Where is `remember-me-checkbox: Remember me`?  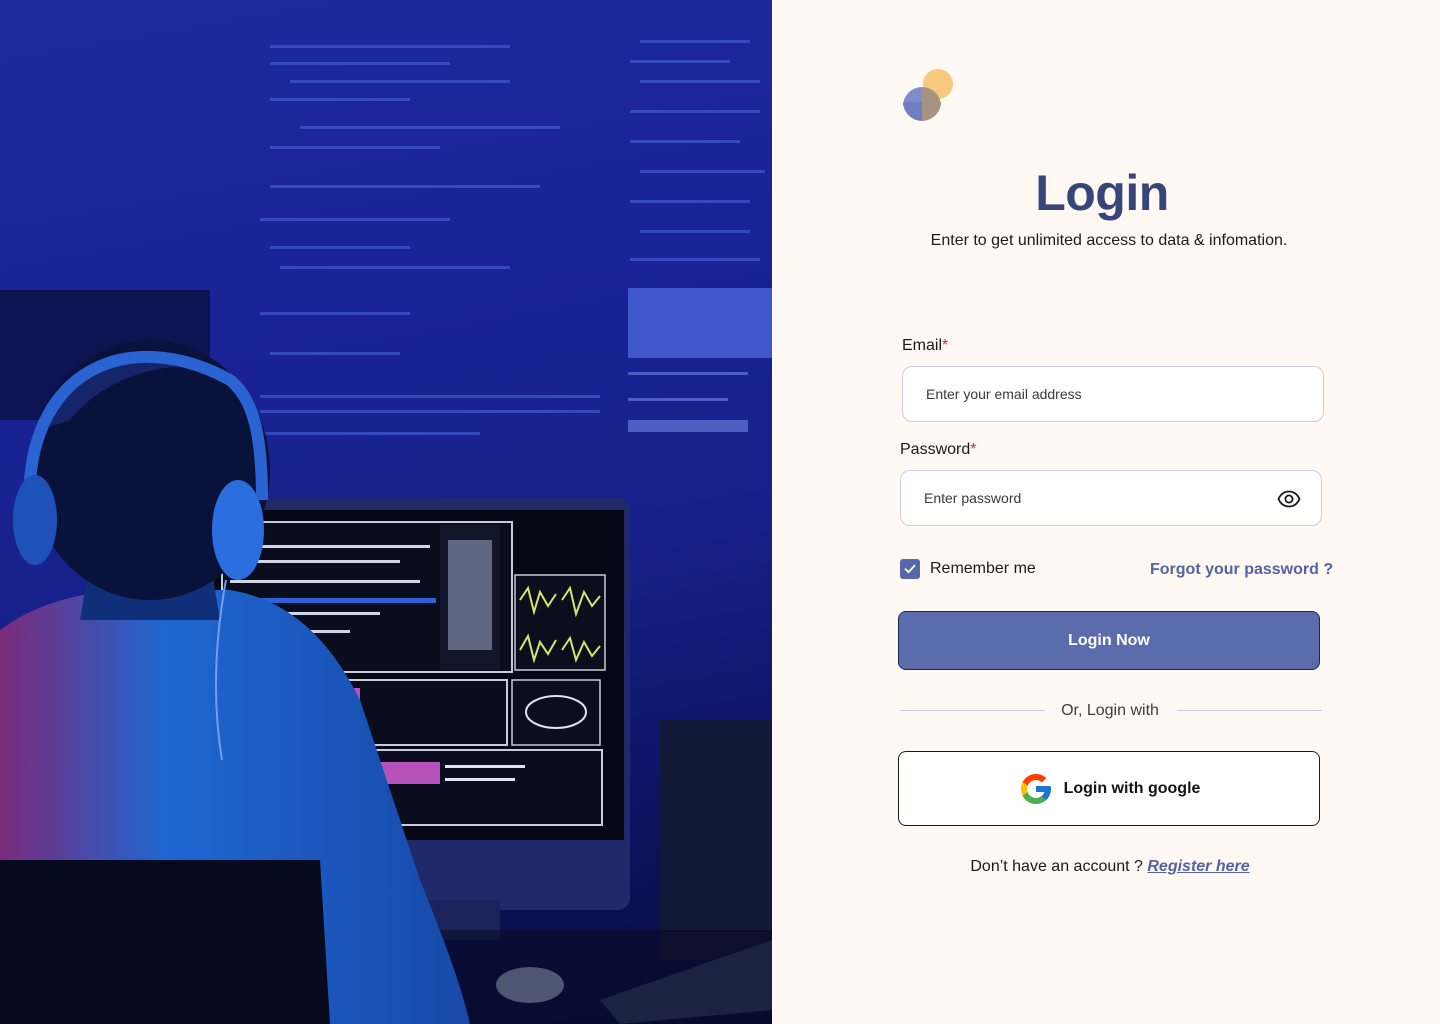 remember-me-checkbox: Remember me is located at coordinates (968, 569).